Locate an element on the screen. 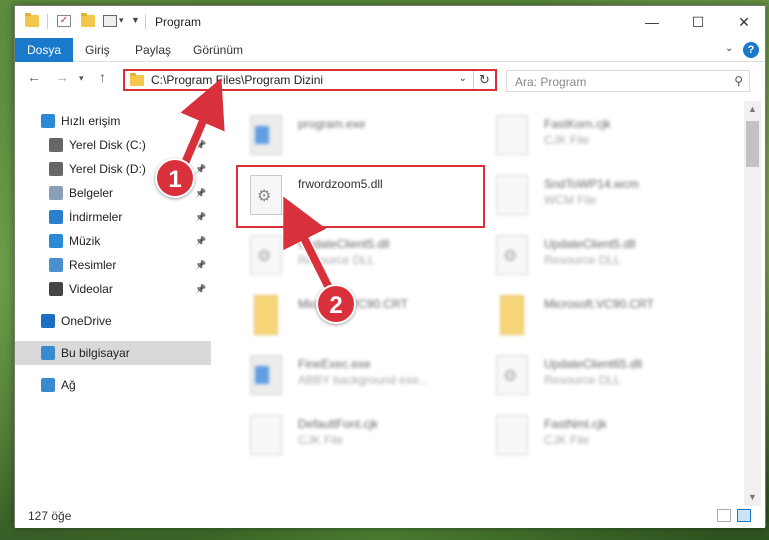  sidebar-item: Videolar 📌 is located at coordinates (113, 289).